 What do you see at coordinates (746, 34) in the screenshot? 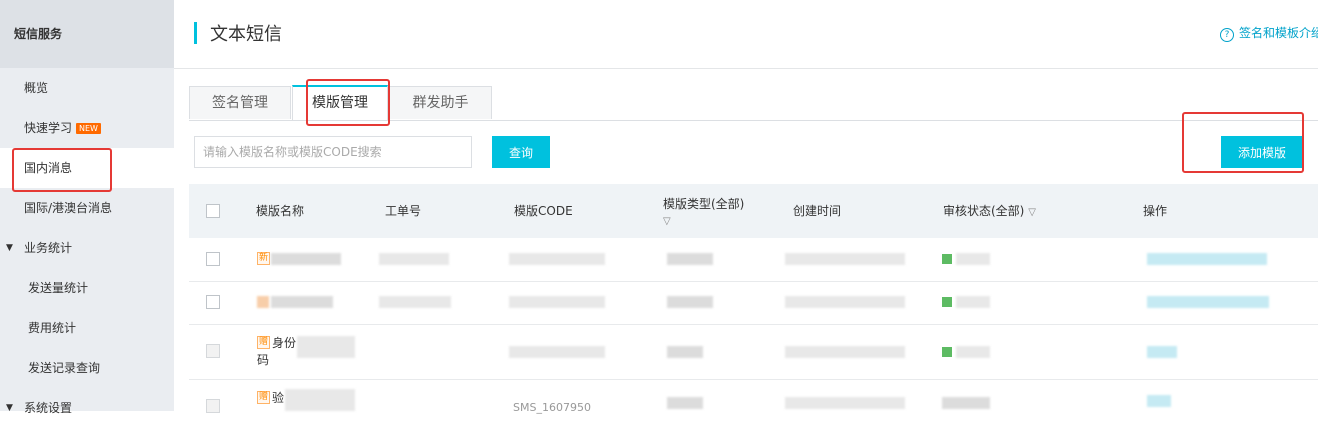
I see `page-header: 文本短信 ? 签名和模板介绍` at bounding box center [746, 34].